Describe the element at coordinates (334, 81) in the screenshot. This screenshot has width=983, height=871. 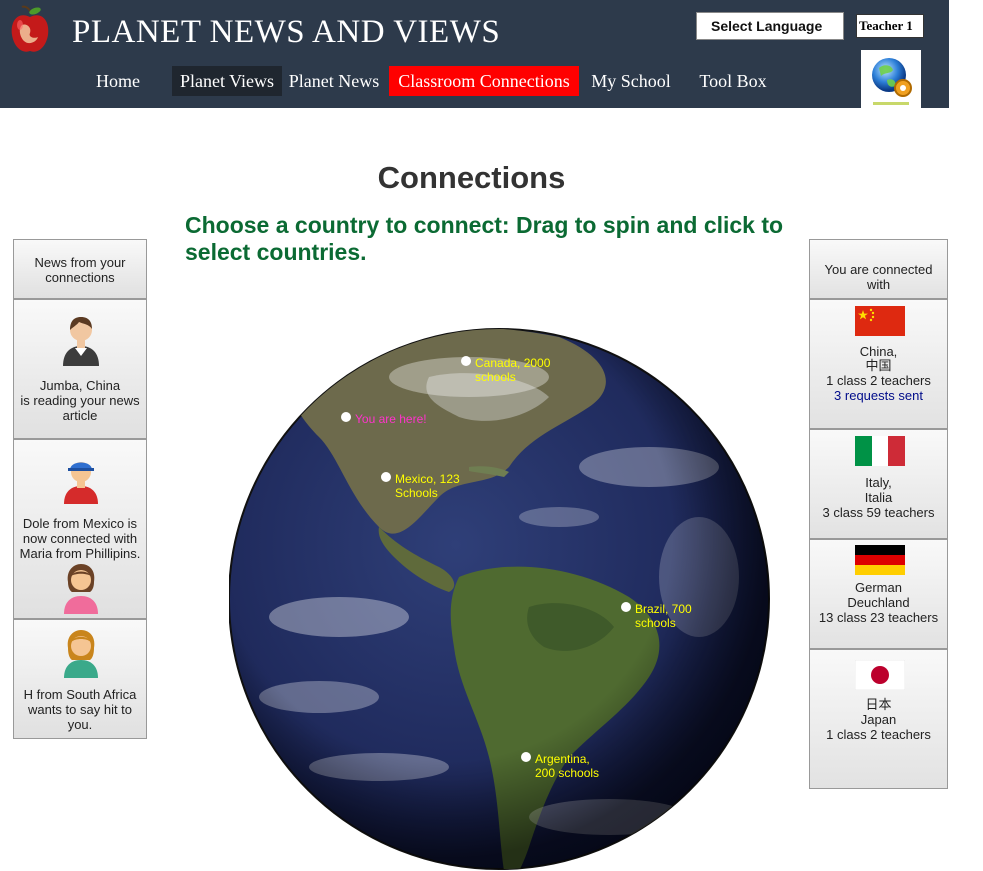
I see `nav-planet-news: Planet News` at that location.